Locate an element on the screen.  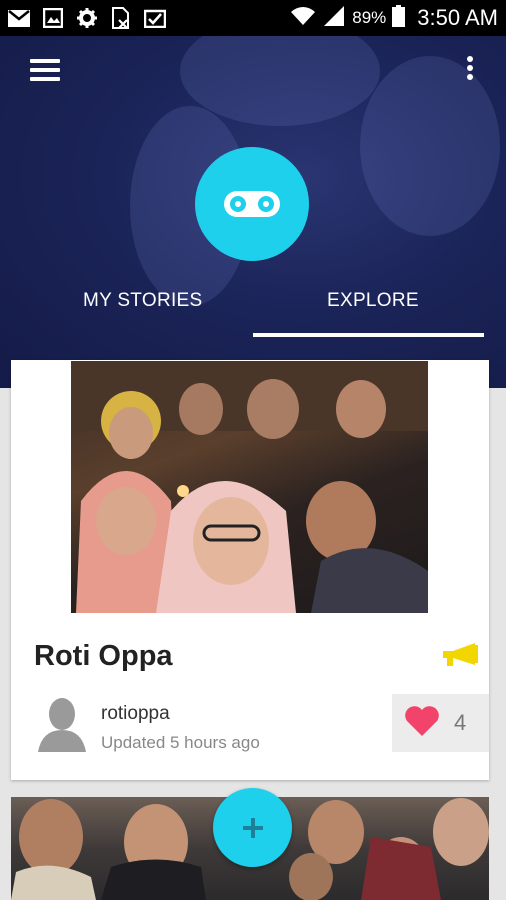
header-background-shape is located at coordinates (430, 146).